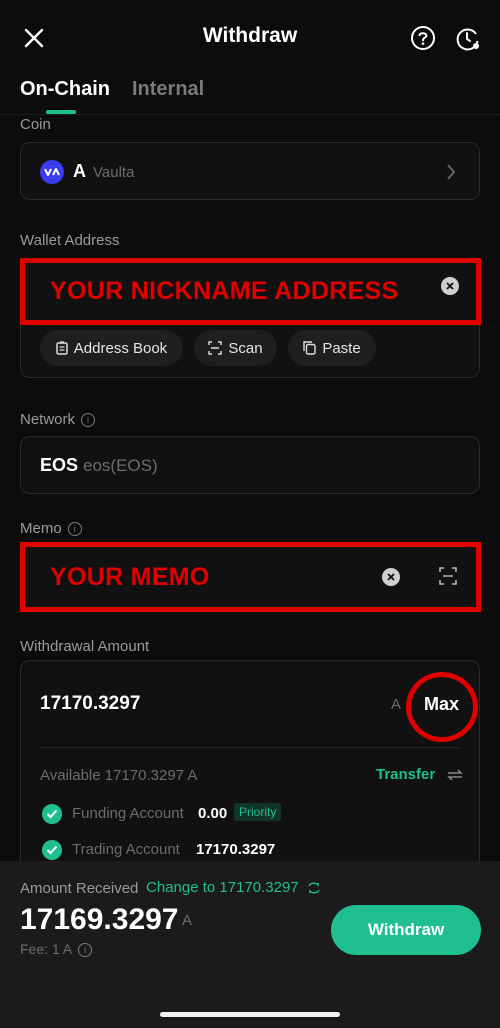  I want to click on address-book-button: Address Book, so click(111, 348).